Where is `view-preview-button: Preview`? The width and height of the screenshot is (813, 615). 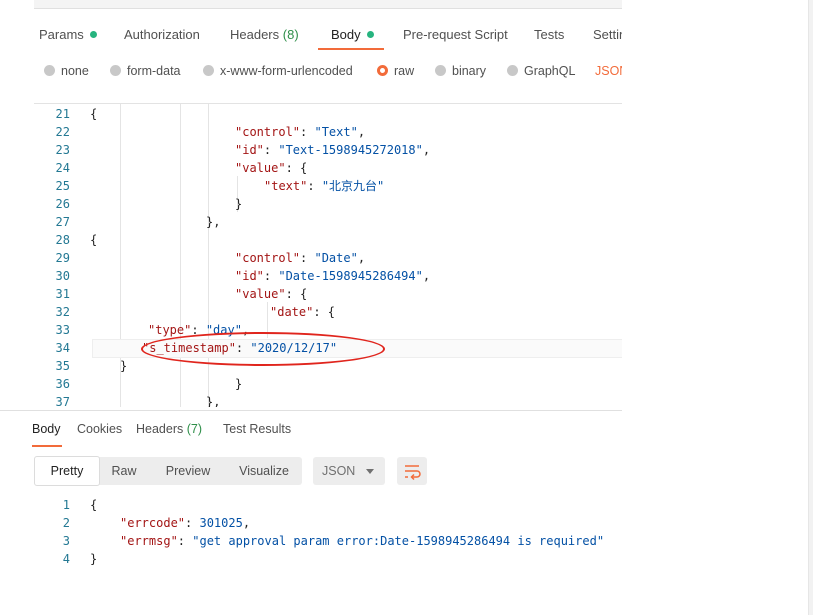 view-preview-button: Preview is located at coordinates (188, 471).